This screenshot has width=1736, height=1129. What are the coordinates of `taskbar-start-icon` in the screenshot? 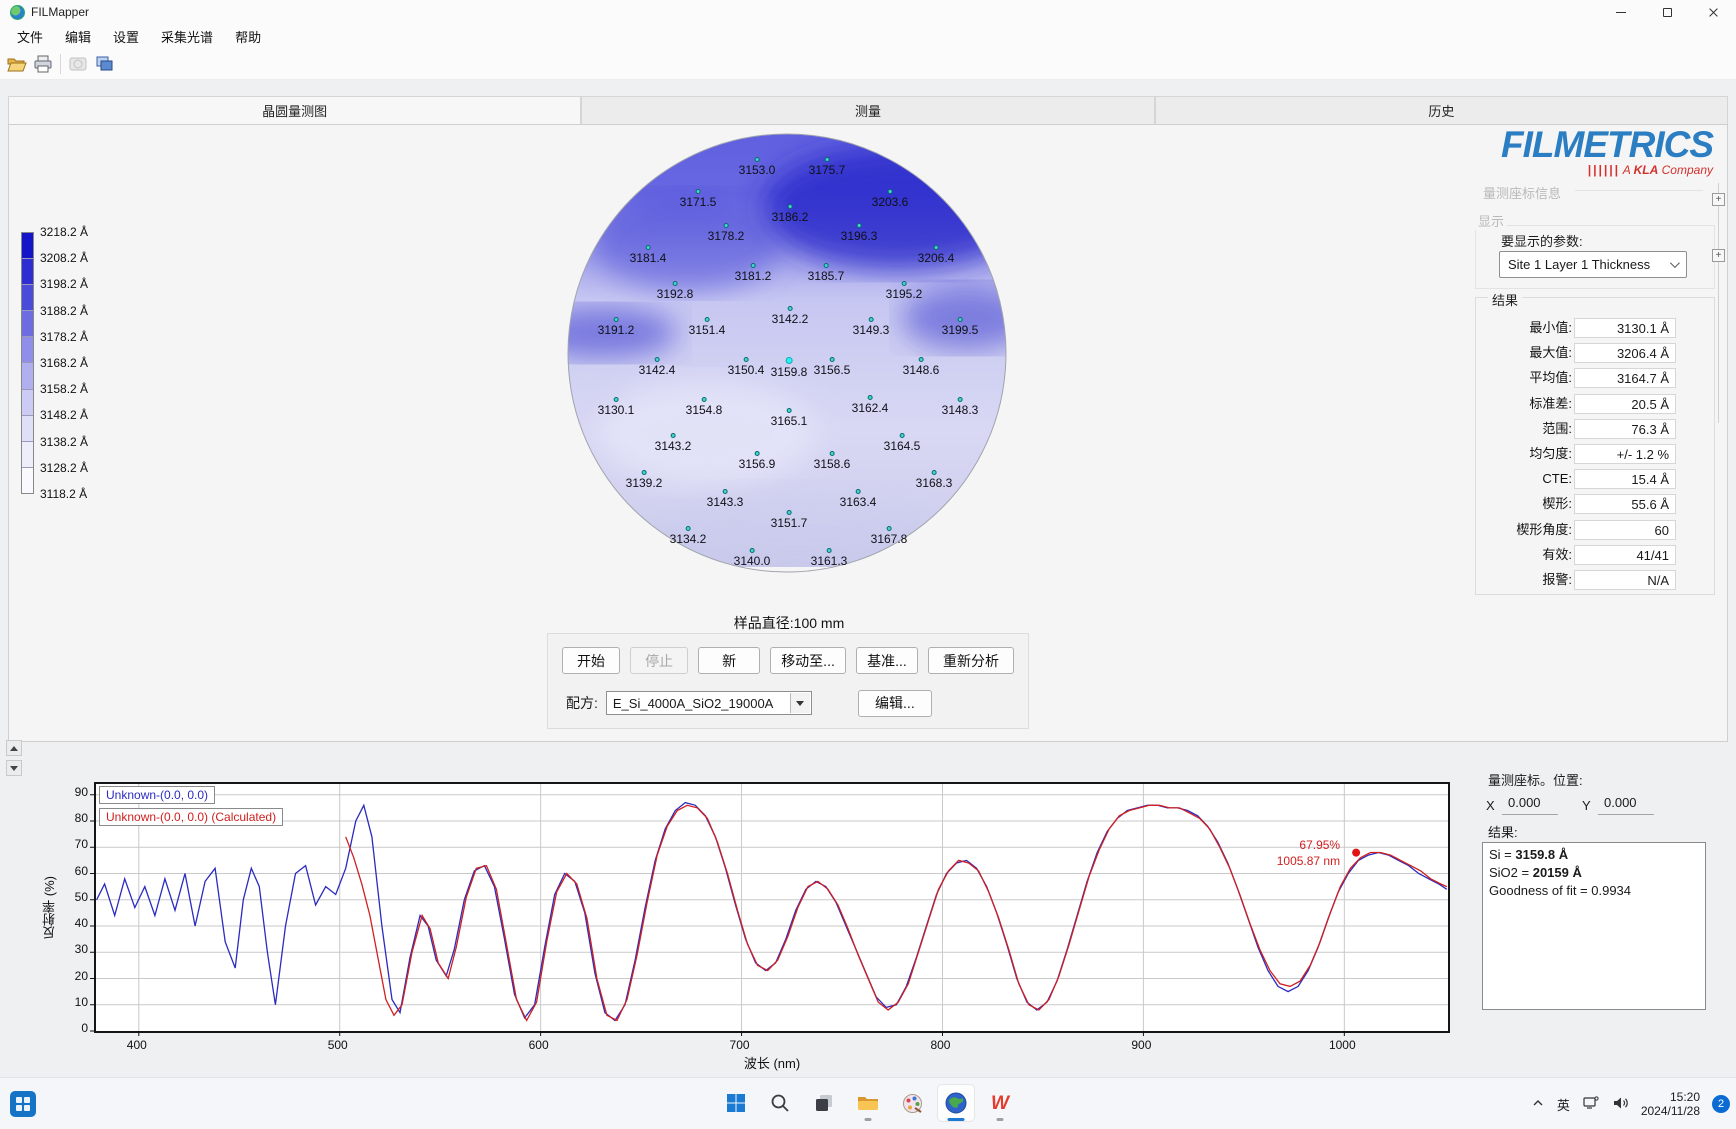 It's located at (736, 1103).